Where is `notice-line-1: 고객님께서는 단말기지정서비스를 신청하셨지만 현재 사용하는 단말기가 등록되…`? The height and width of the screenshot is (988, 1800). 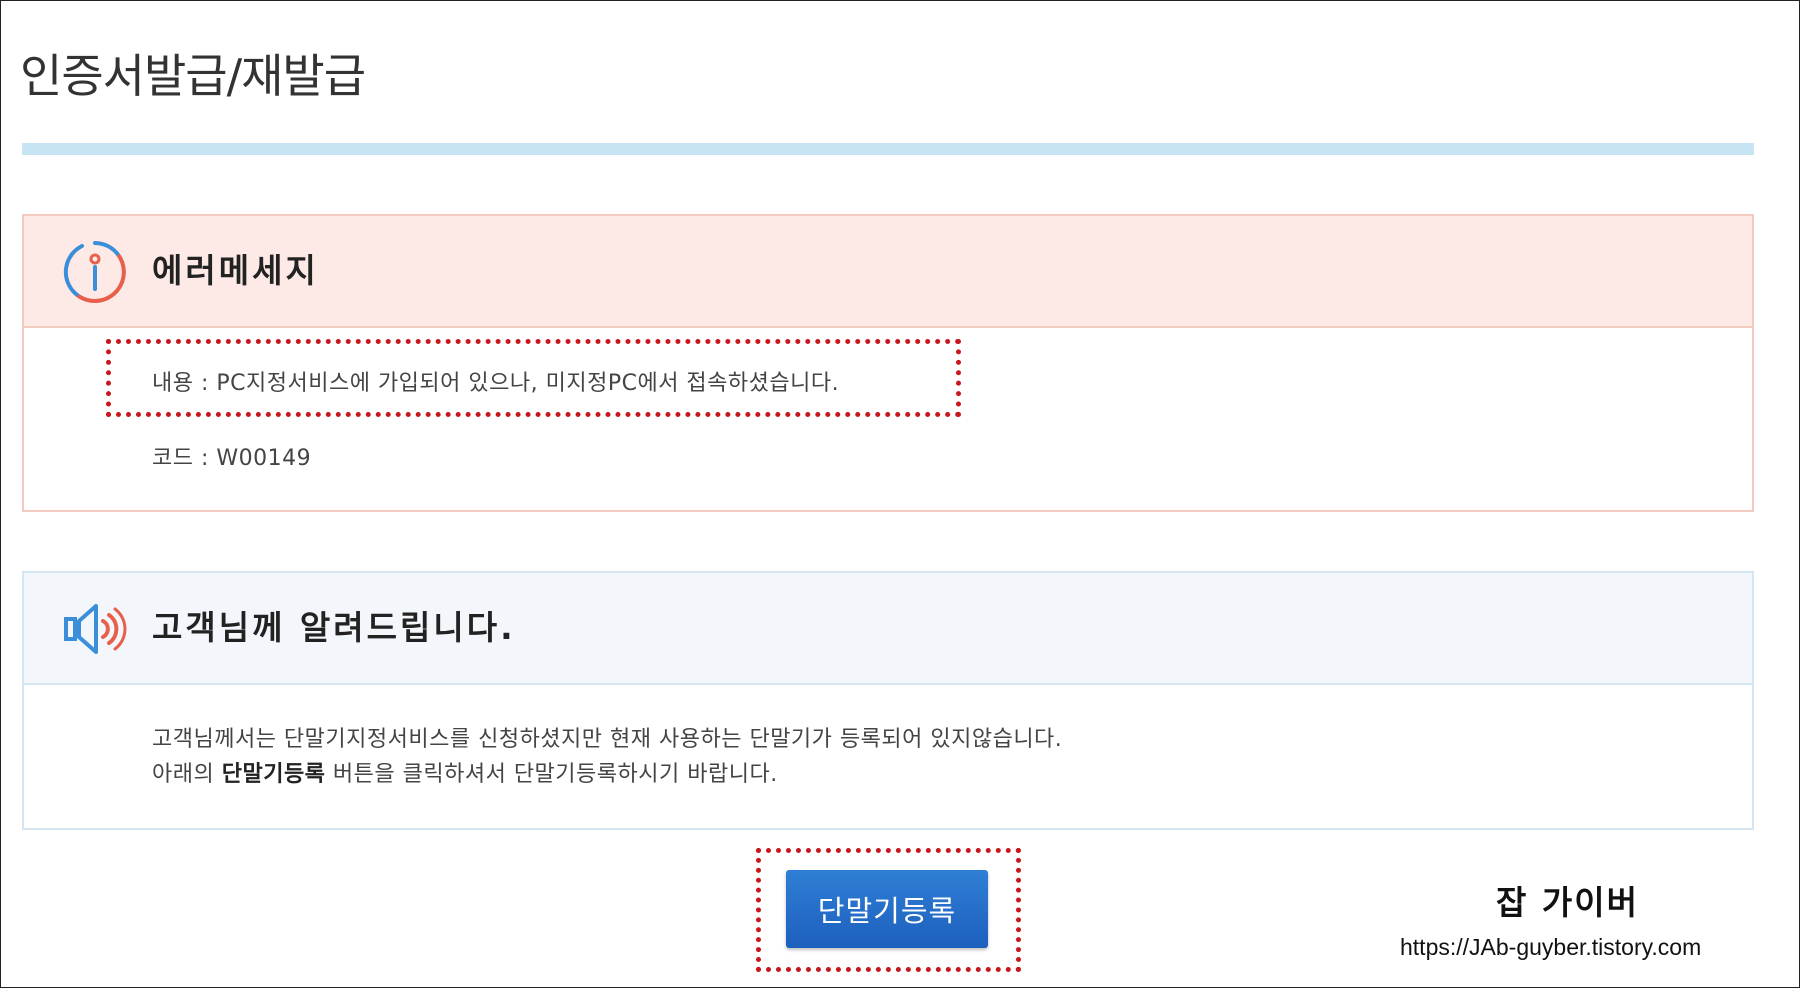 notice-line-1: 고객님께서는 단말기지정서비스를 신청하셨지만 현재 사용하는 단말기가 등록되… is located at coordinates (607, 739).